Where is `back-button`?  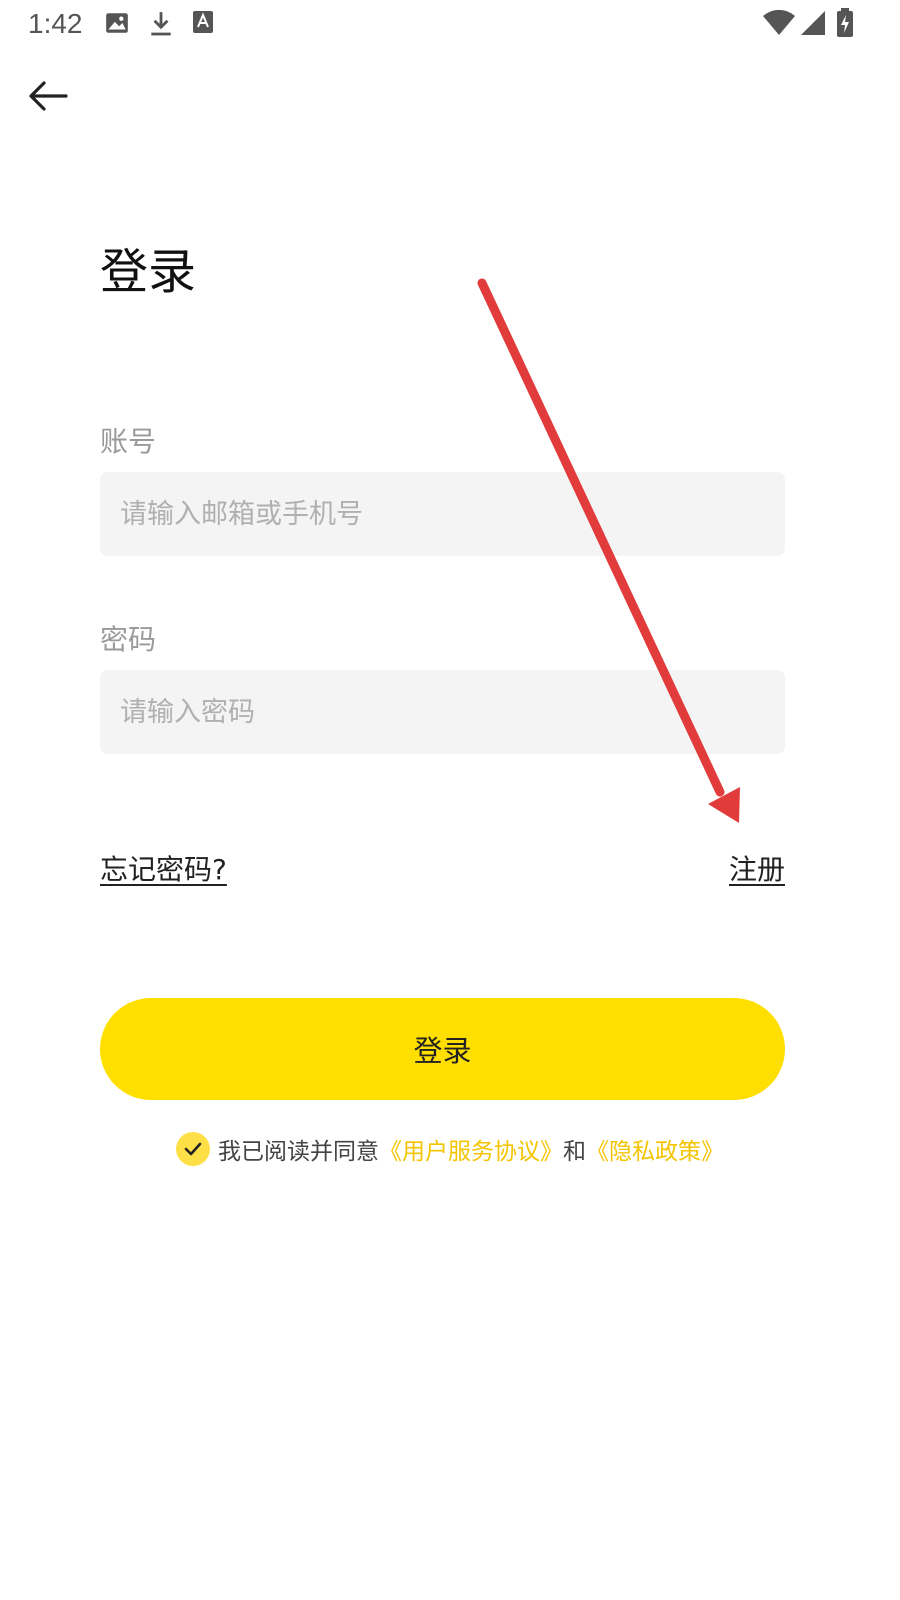
back-button is located at coordinates (48, 96).